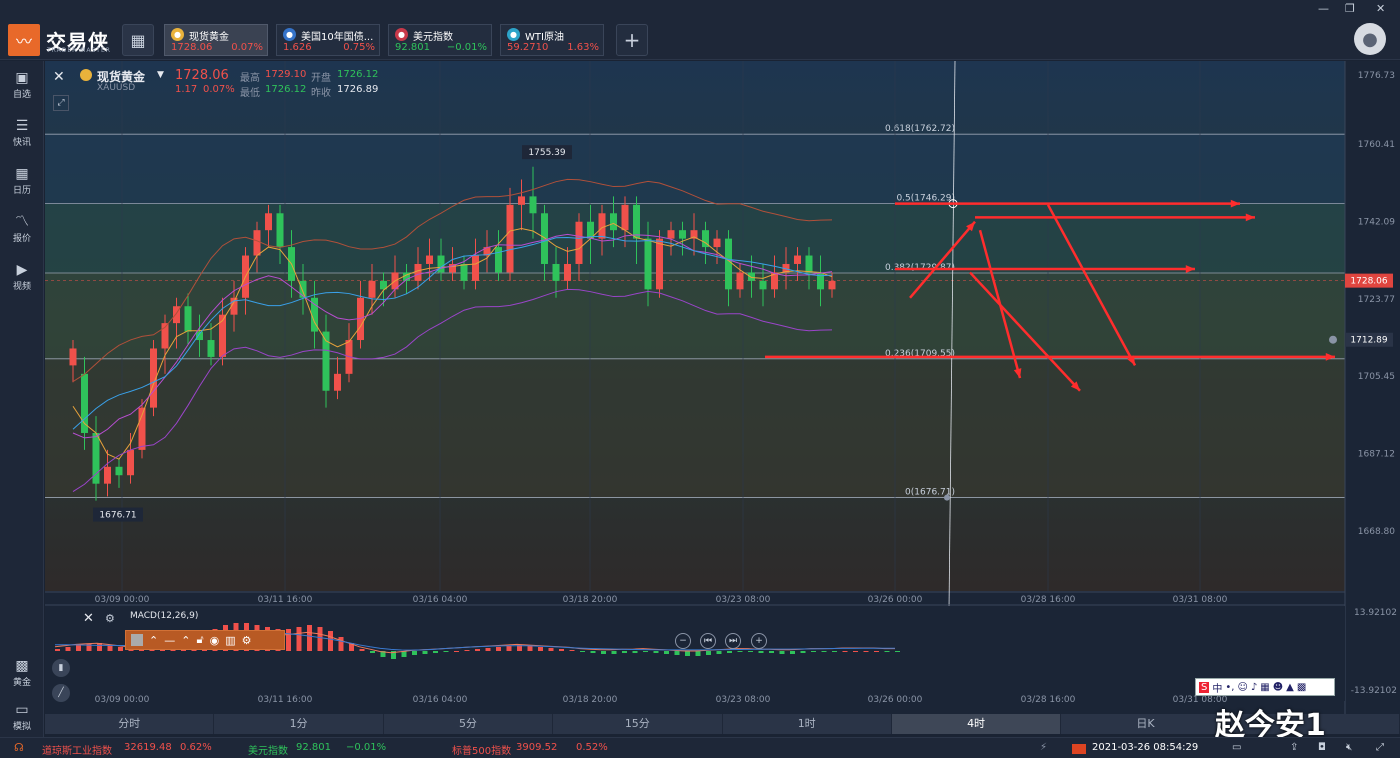 This screenshot has height=758, width=1400. What do you see at coordinates (1294, 747) in the screenshot?
I see `share-icon: ⇪` at bounding box center [1294, 747].